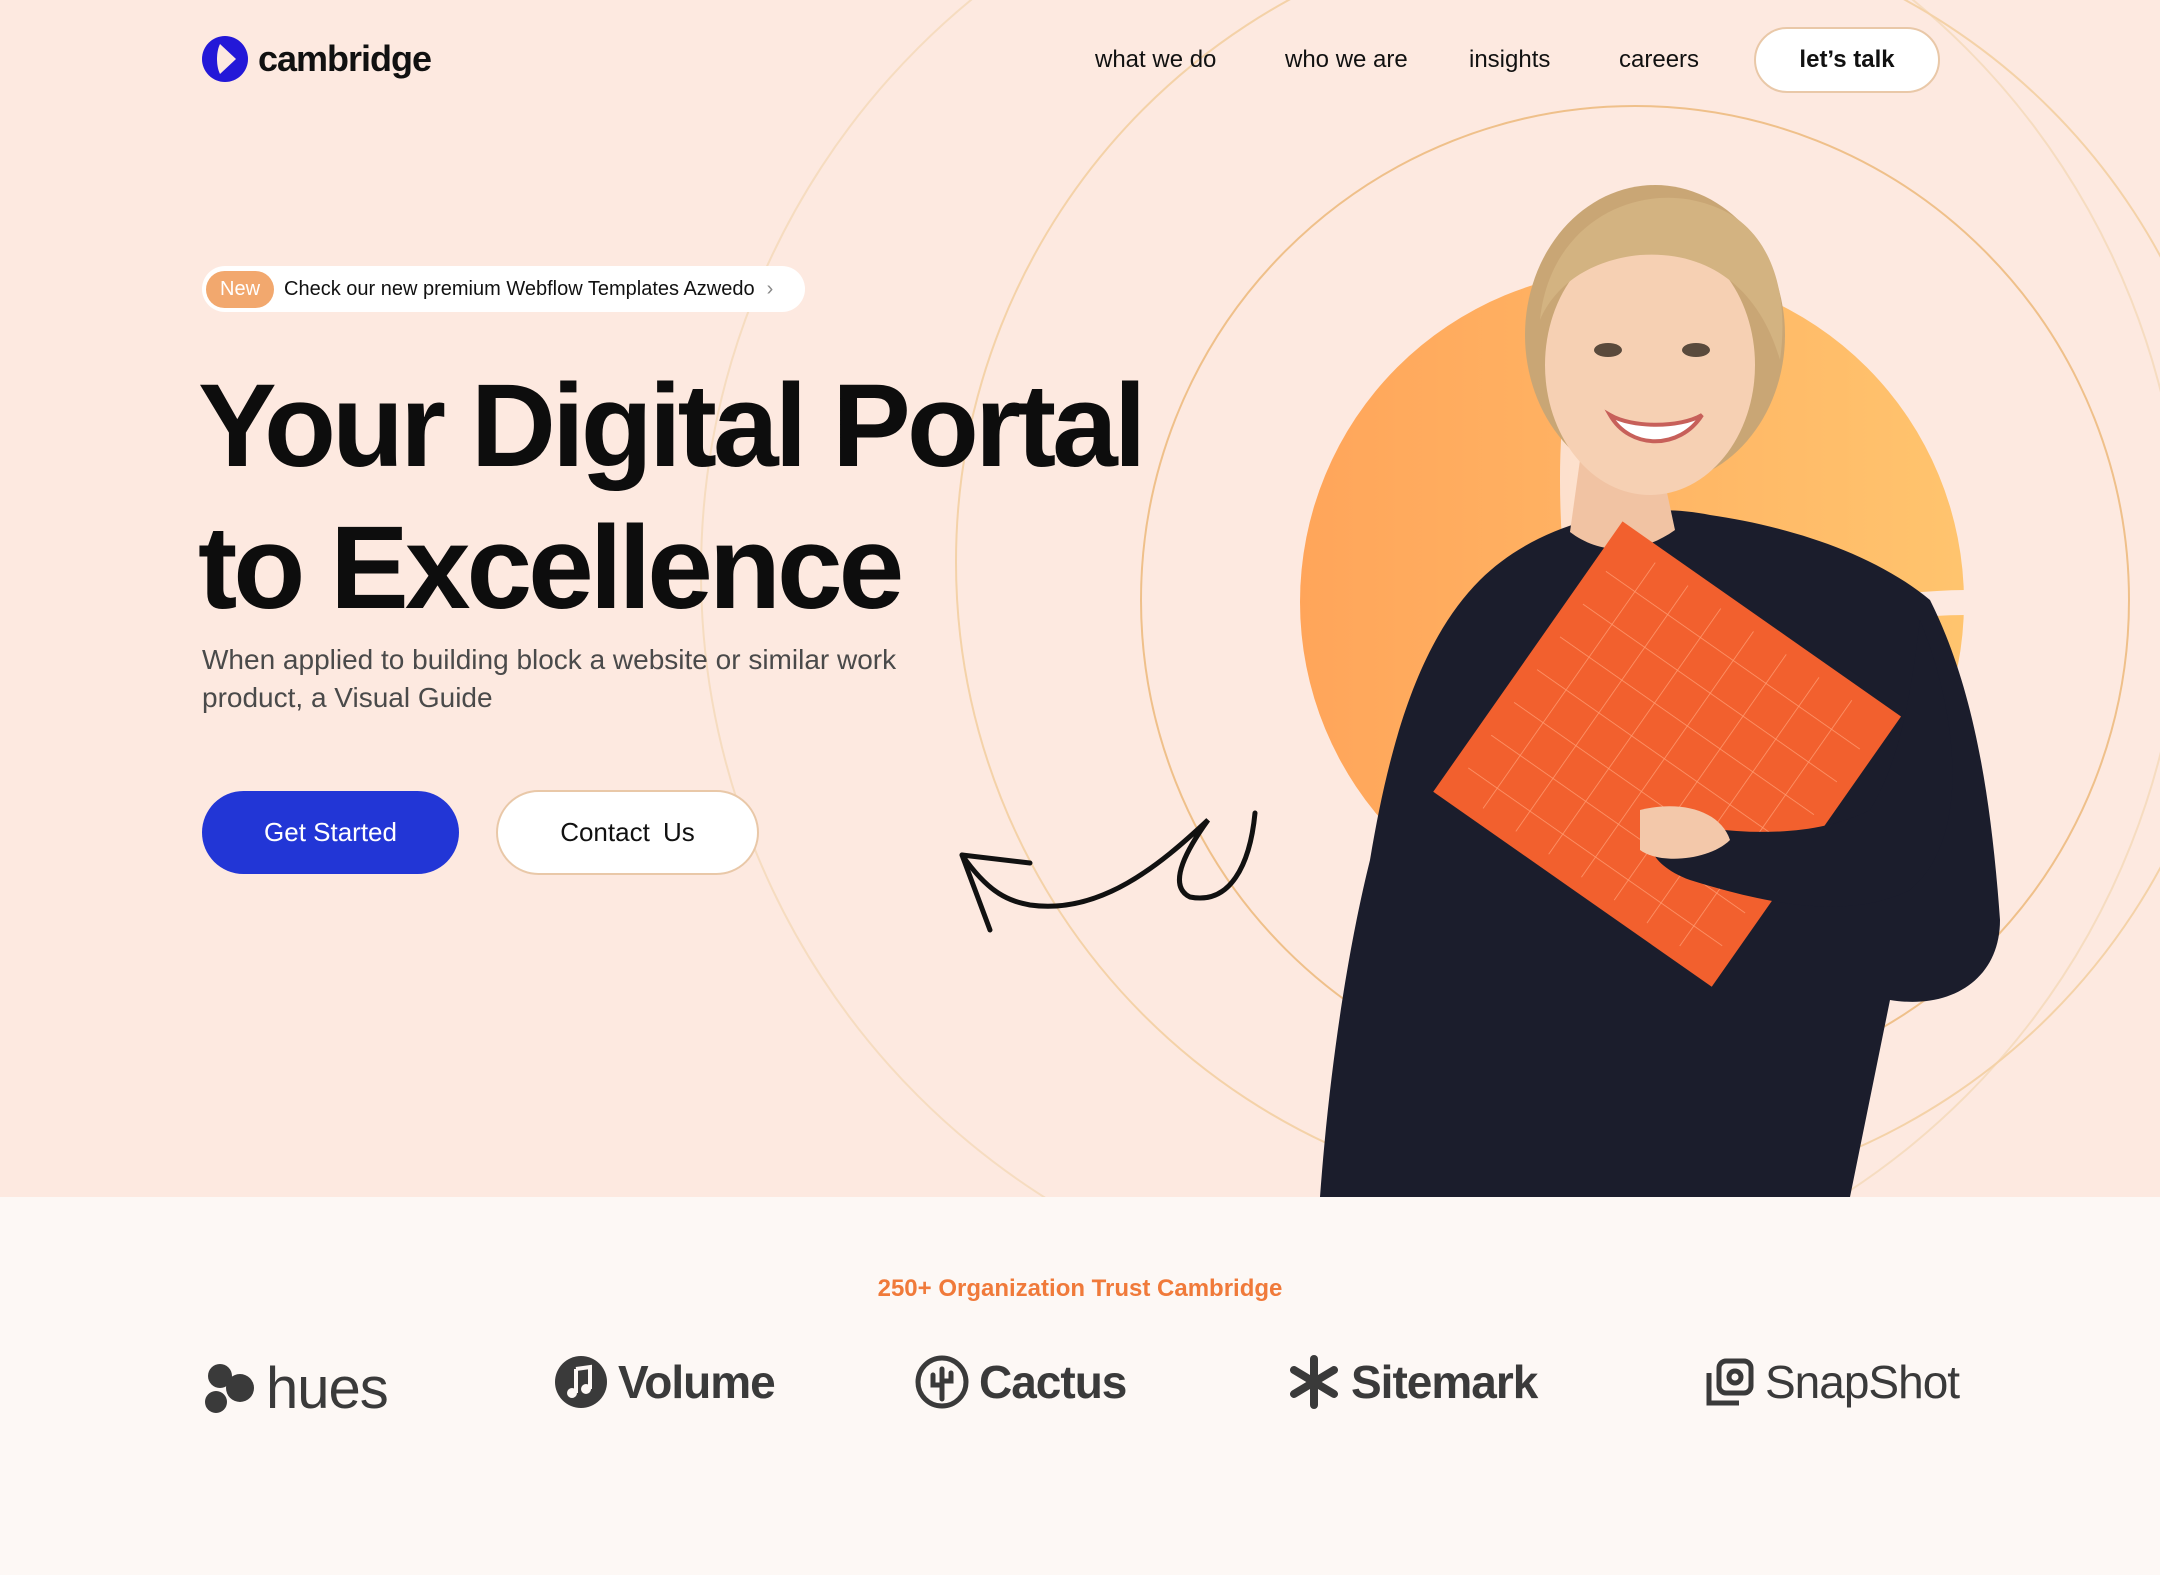 The height and width of the screenshot is (1575, 2160). I want to click on nav-link-careers: careers, so click(1659, 60).